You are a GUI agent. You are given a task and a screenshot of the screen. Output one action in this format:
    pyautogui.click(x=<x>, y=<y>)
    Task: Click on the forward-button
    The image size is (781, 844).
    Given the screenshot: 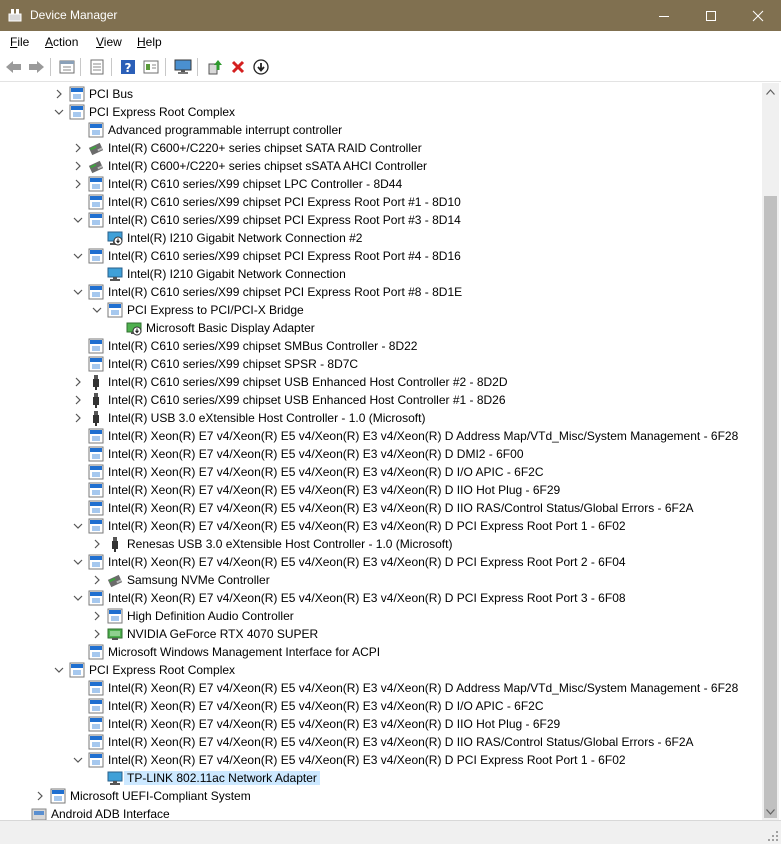 What is the action you would take?
    pyautogui.click(x=36, y=67)
    